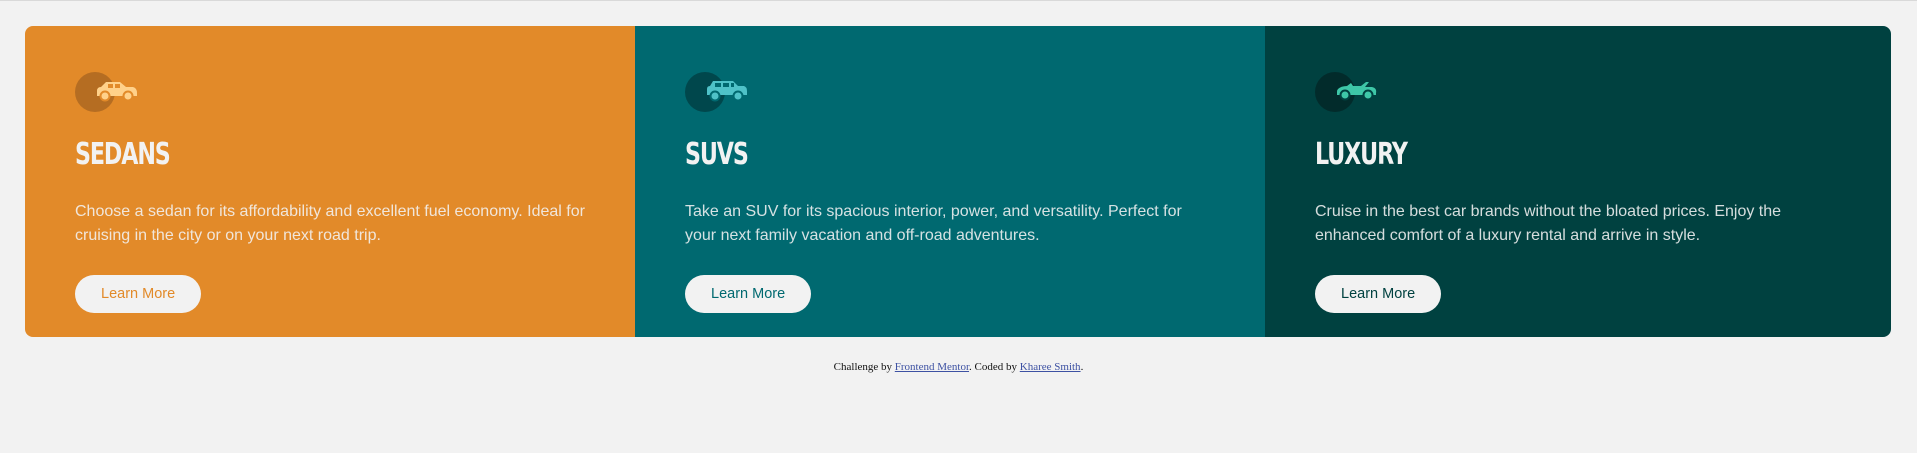 The height and width of the screenshot is (453, 1917). Describe the element at coordinates (123, 154) in the screenshot. I see `card-title: SEDANS` at that location.